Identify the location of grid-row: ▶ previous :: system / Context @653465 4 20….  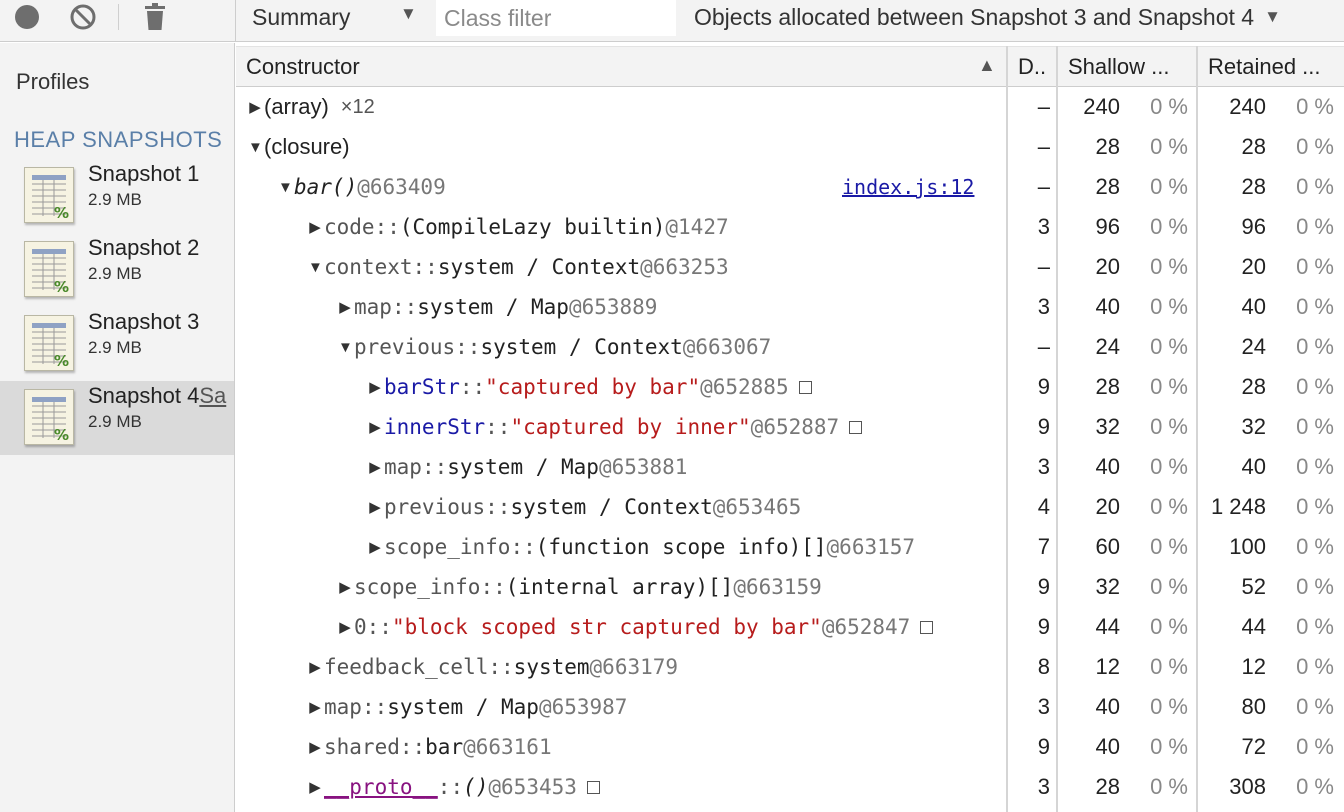
(790, 507).